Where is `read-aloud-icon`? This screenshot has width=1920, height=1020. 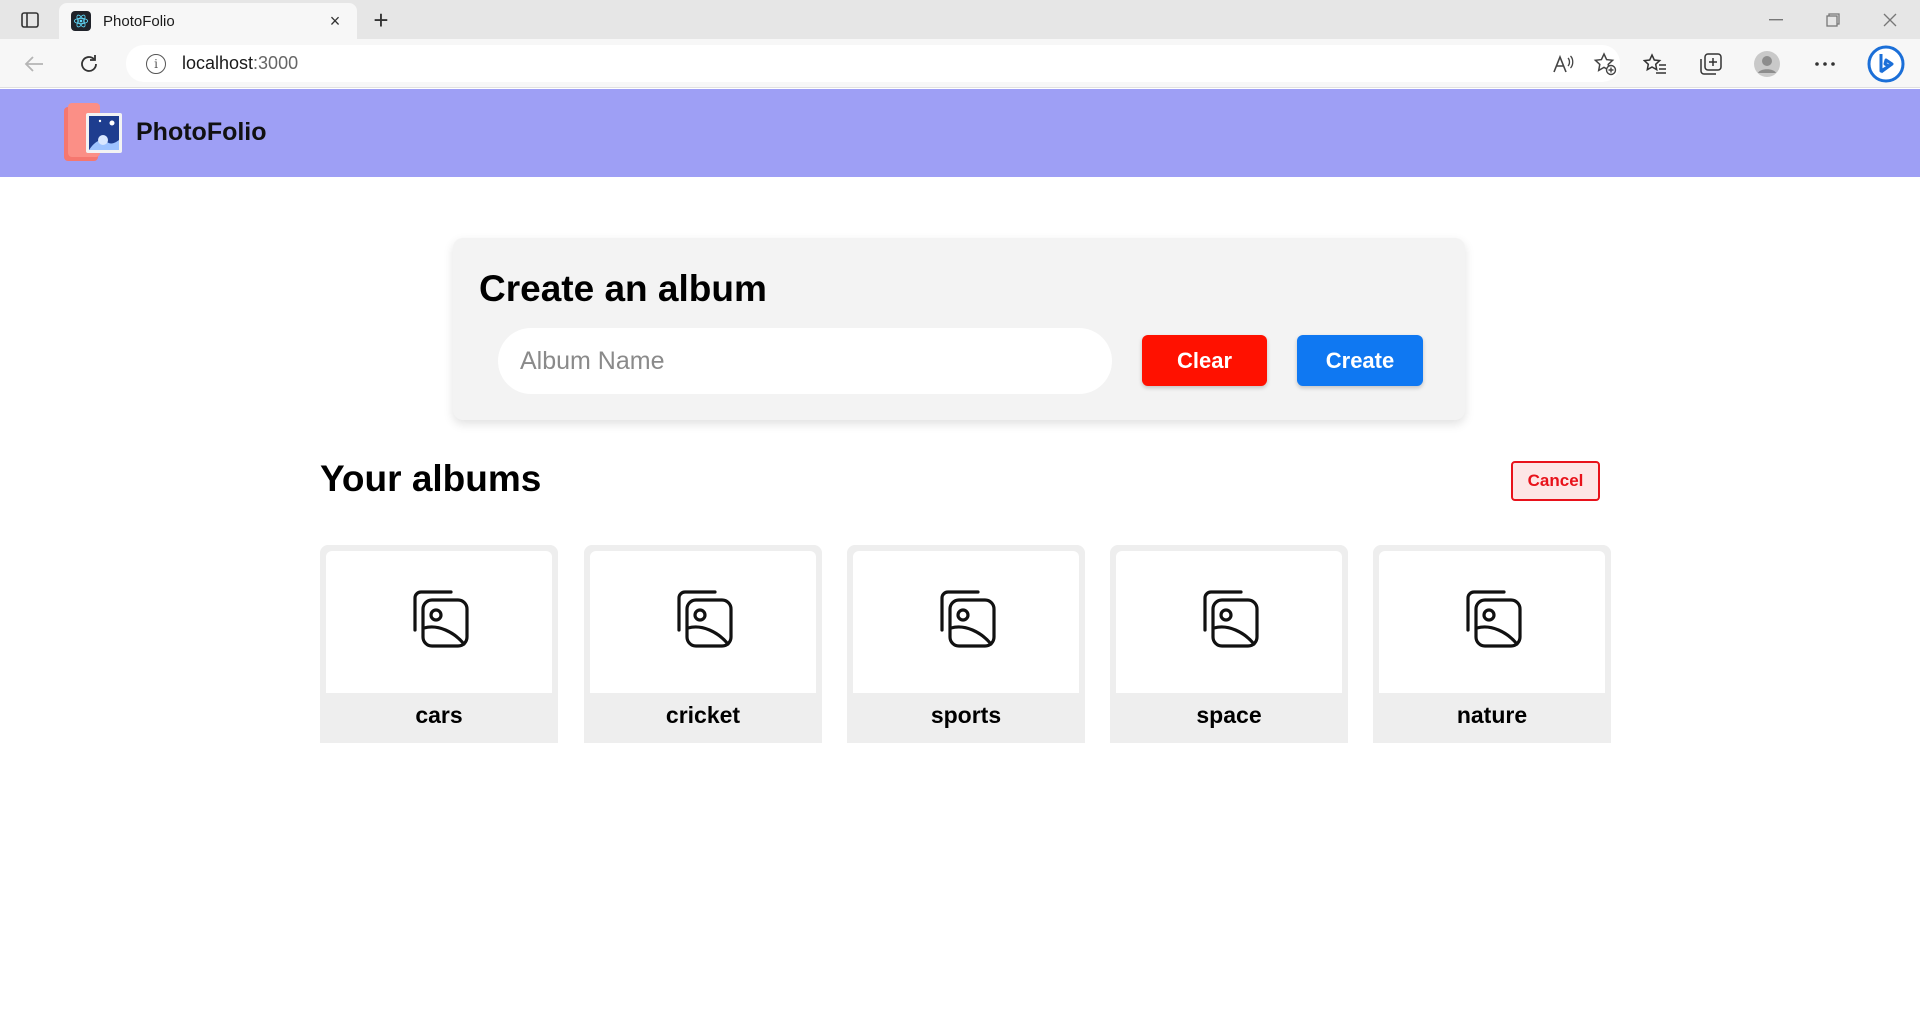
read-aloud-icon is located at coordinates (1563, 64).